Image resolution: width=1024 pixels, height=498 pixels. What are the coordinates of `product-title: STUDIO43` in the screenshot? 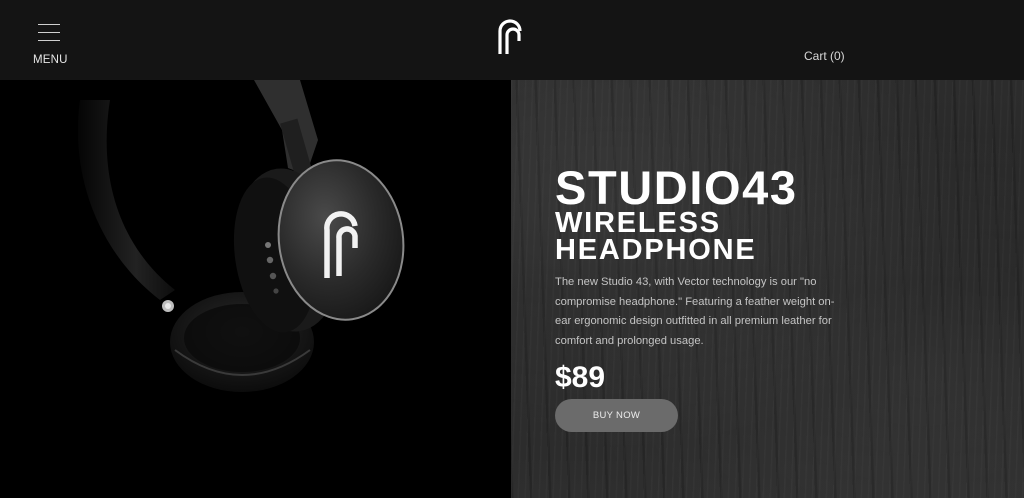 It's located at (676, 187).